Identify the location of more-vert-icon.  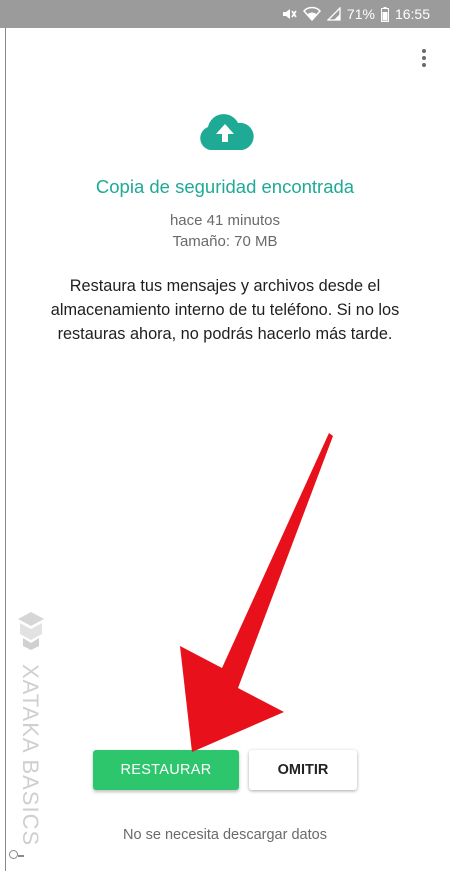
(424, 51).